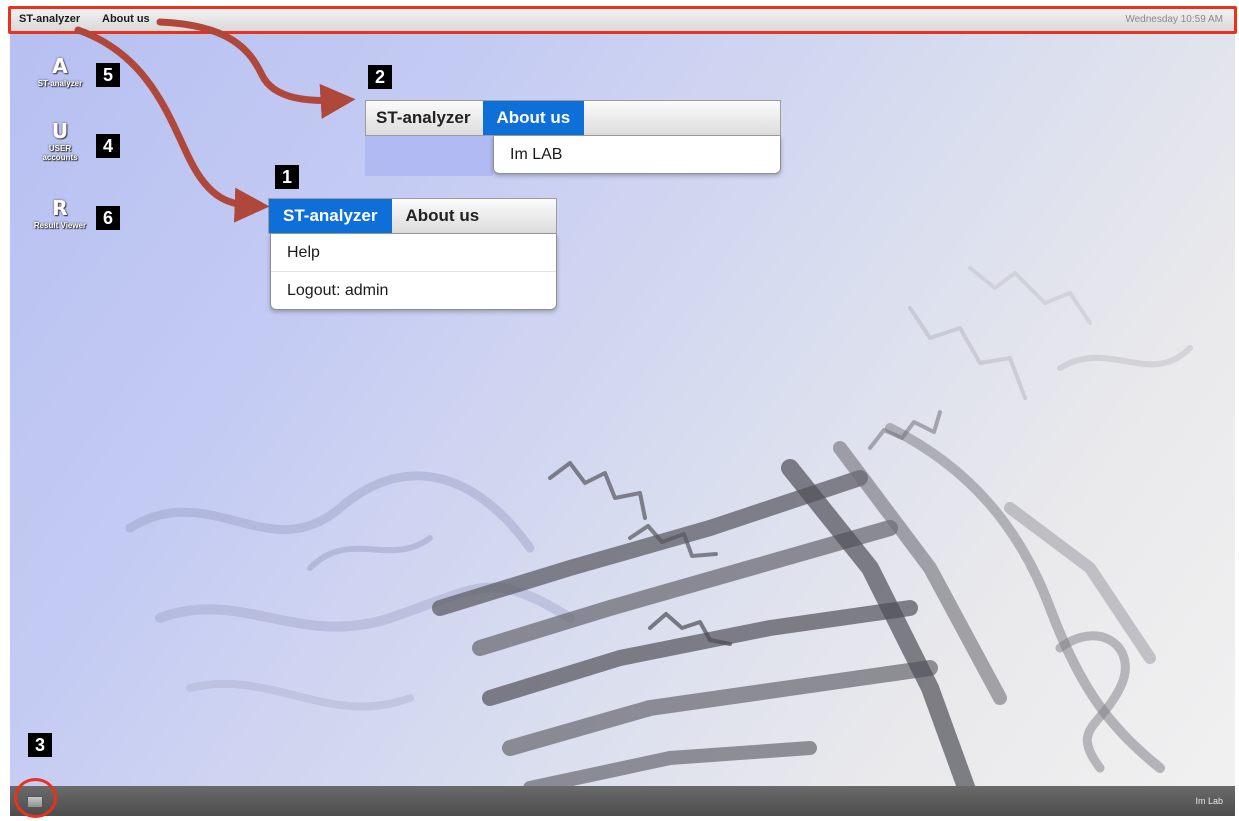 The image size is (1239, 821). Describe the element at coordinates (622, 20) in the screenshot. I see `menubar-highlight-box` at that location.